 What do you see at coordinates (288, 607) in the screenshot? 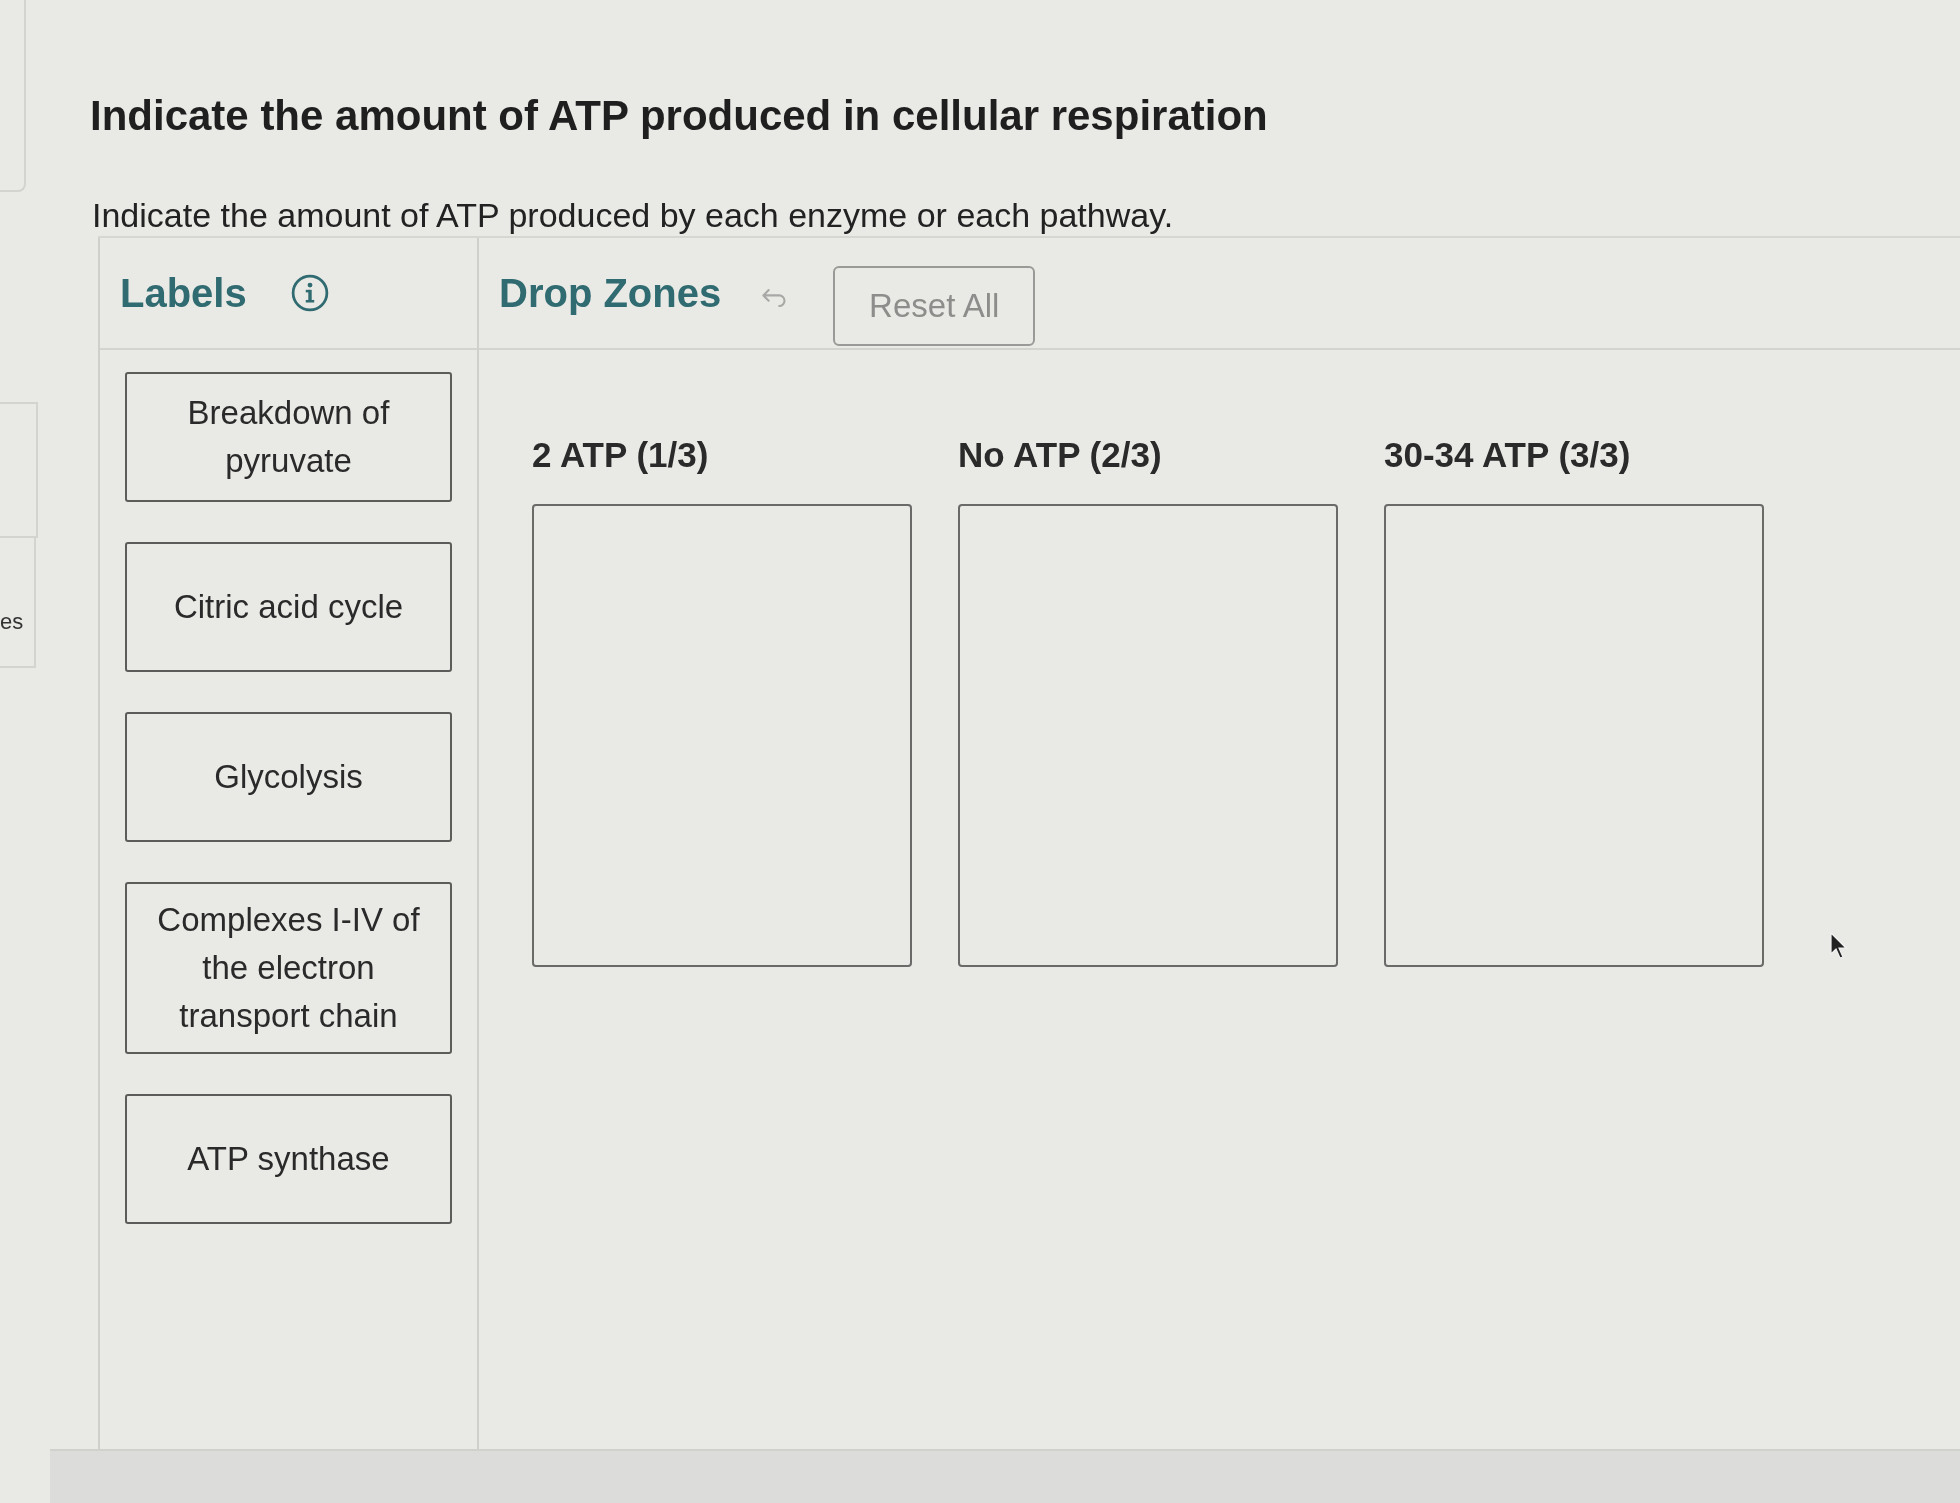
I see `label-card: Citric acid cycle` at bounding box center [288, 607].